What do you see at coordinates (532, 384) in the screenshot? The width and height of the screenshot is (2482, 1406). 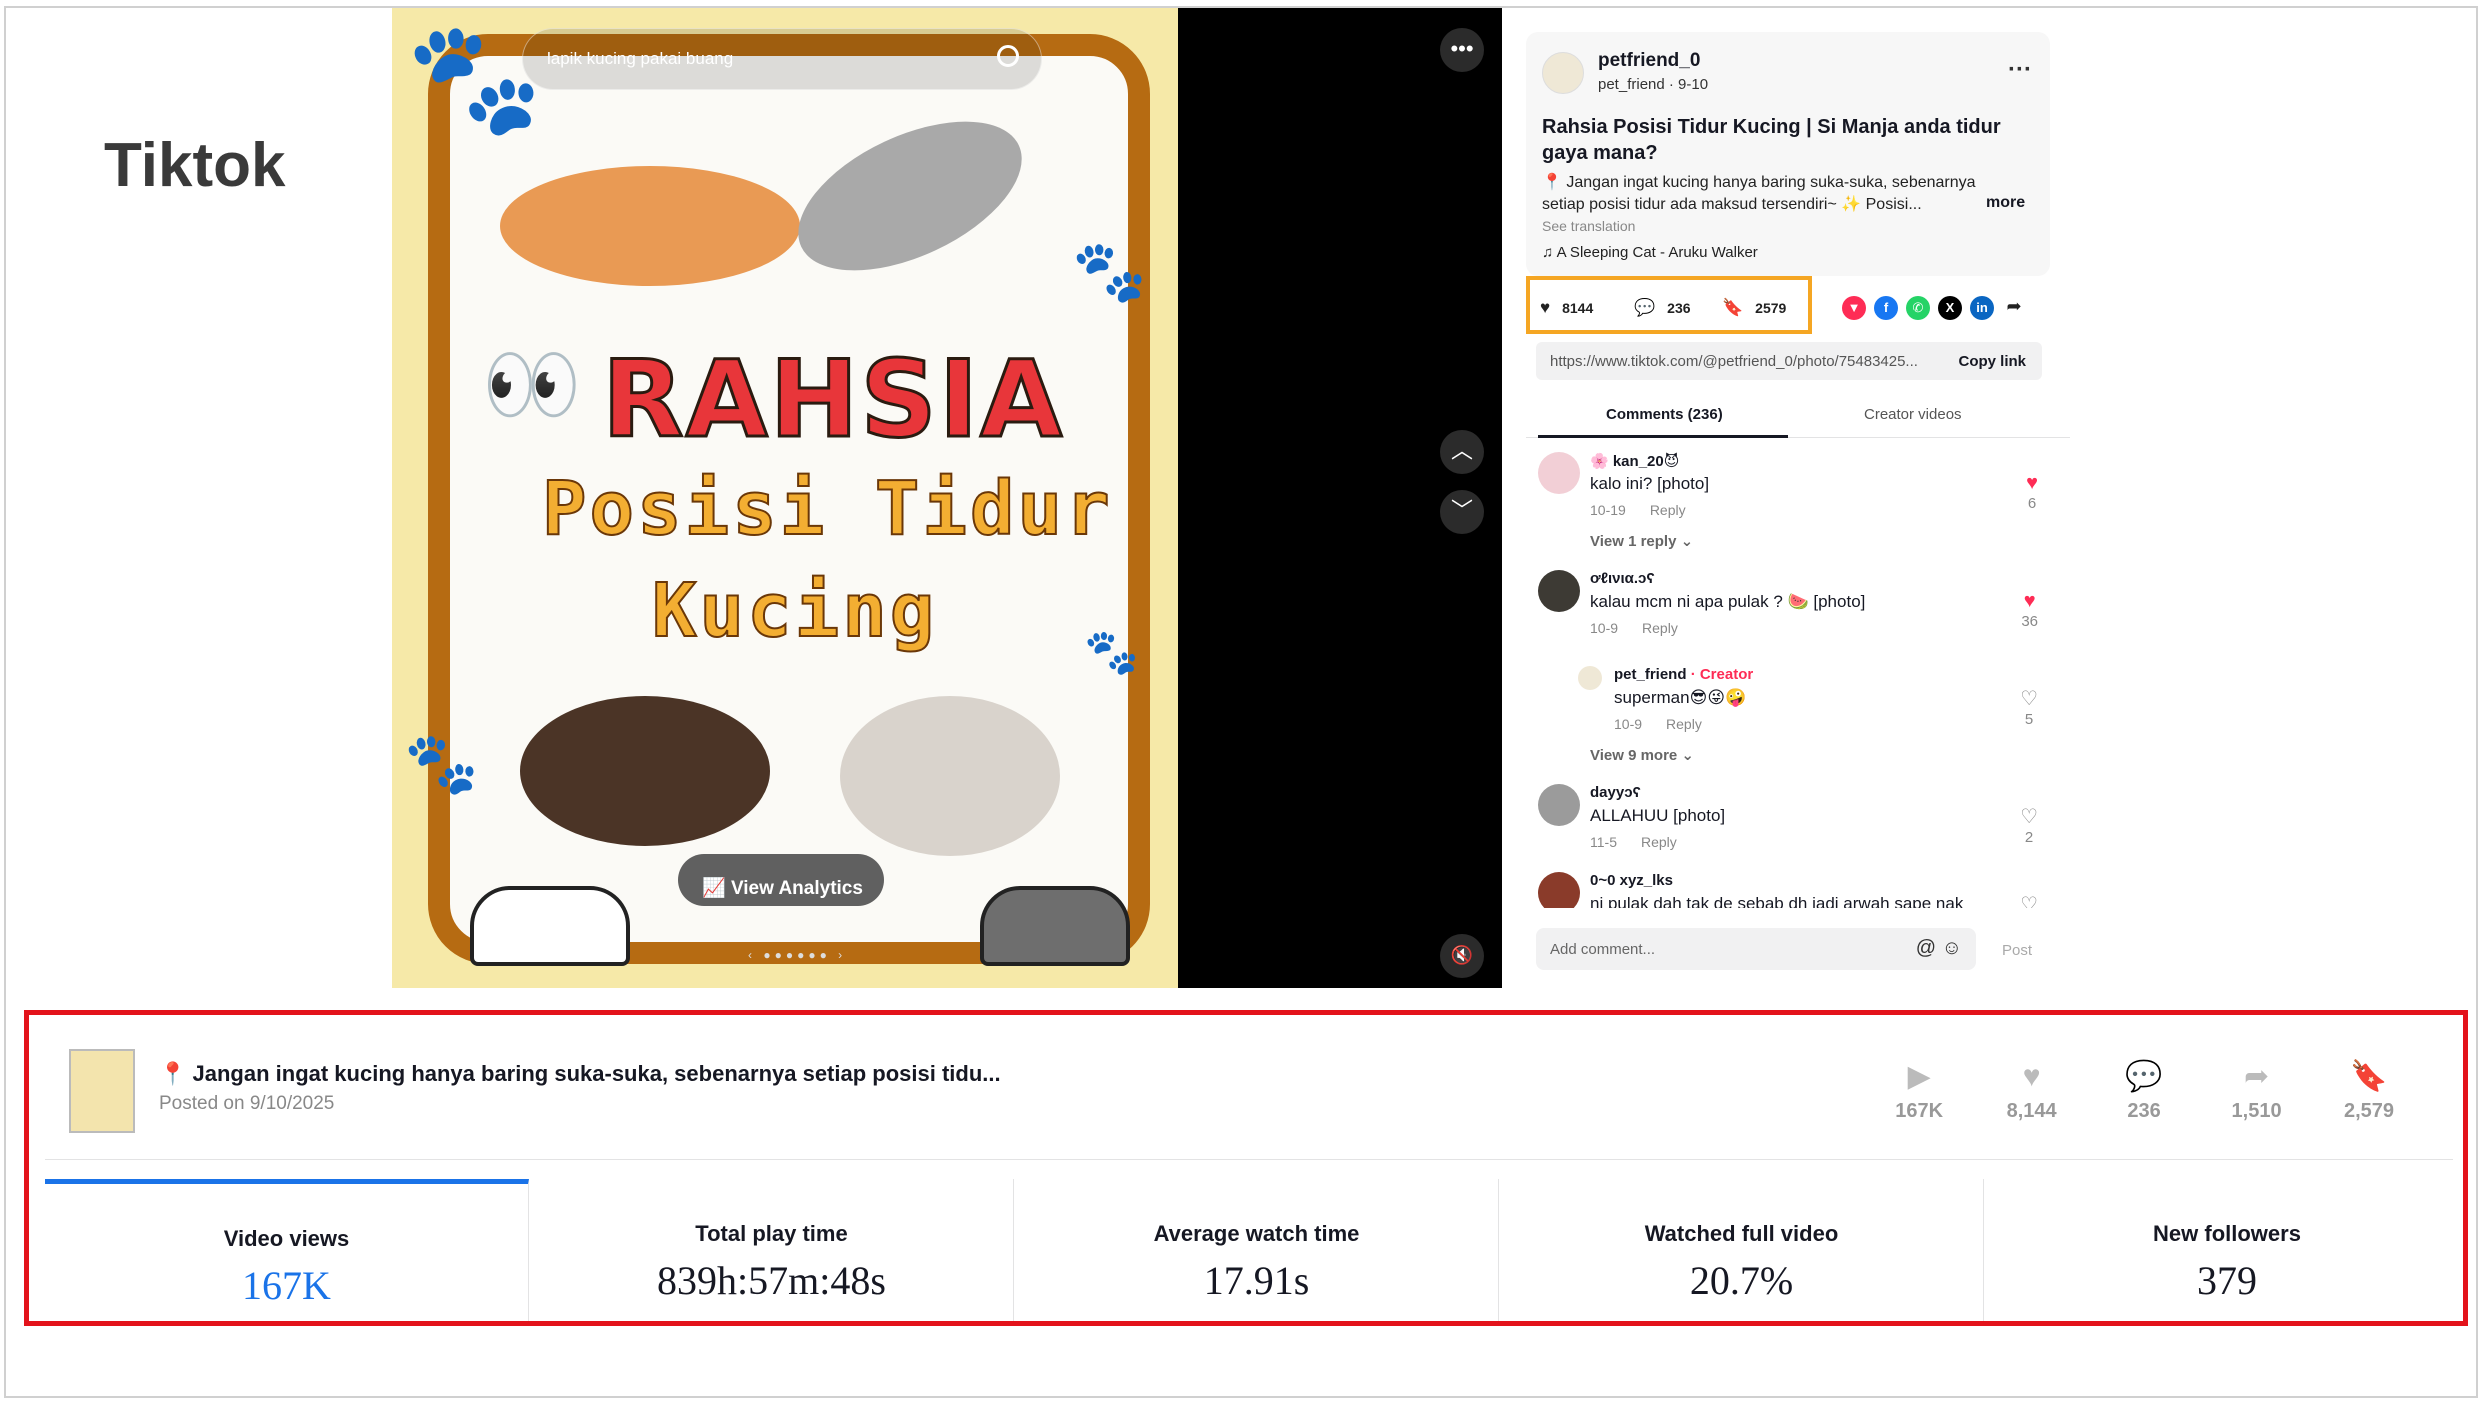 I see `eyes-icon: 👀` at bounding box center [532, 384].